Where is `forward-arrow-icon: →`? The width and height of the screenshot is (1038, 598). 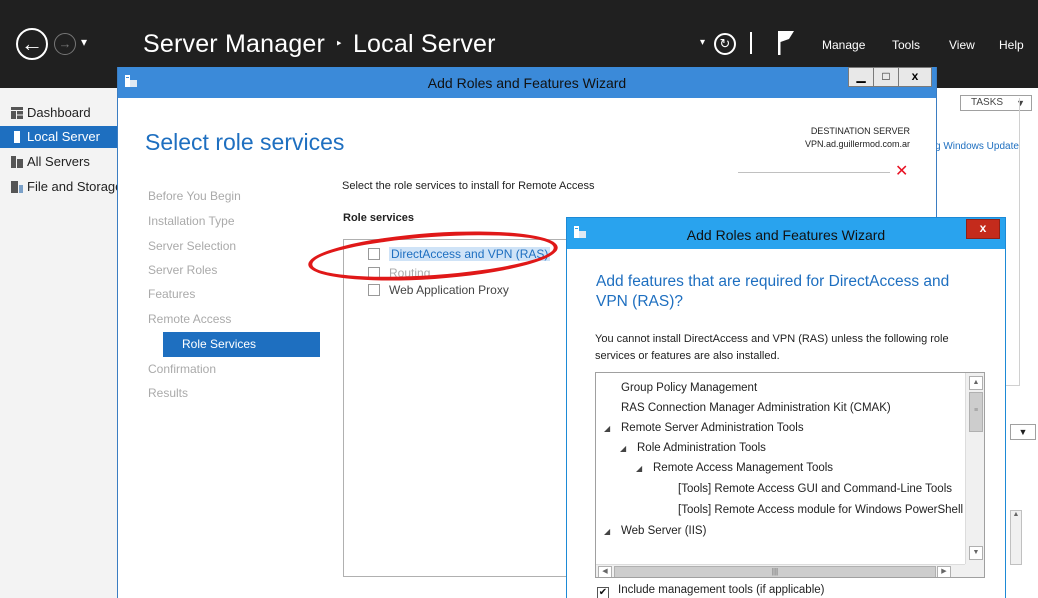
forward-arrow-icon: → is located at coordinates (65, 44).